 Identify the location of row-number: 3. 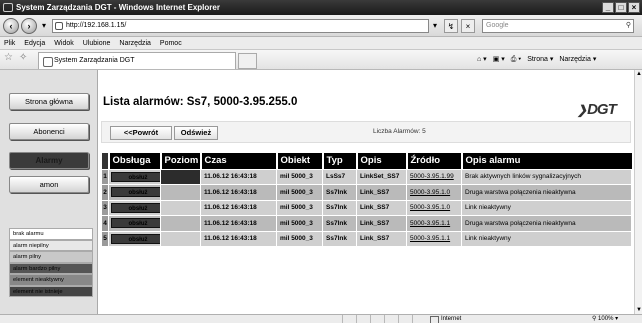
(105, 207).